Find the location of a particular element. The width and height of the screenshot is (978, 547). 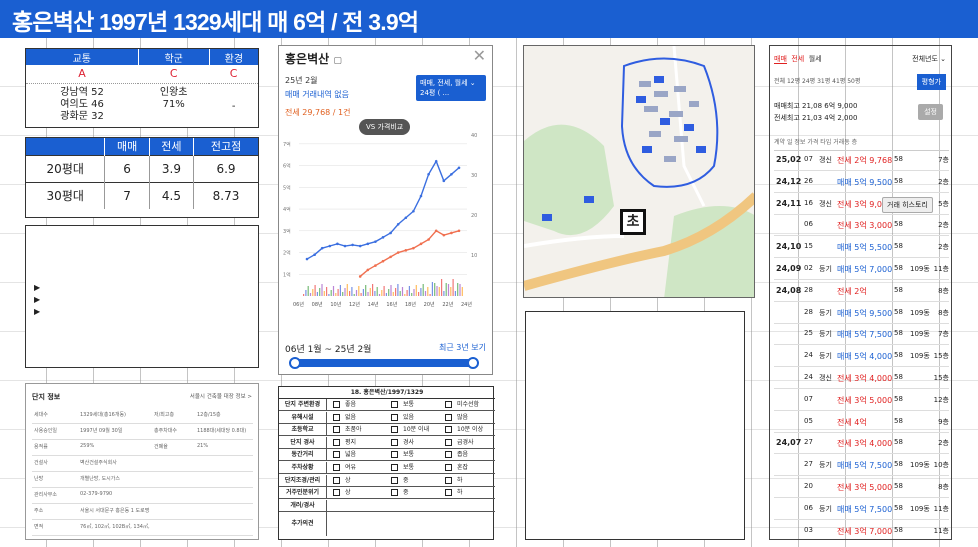

list-item: 05 전세 4억 58 9층 is located at coordinates (861, 422).